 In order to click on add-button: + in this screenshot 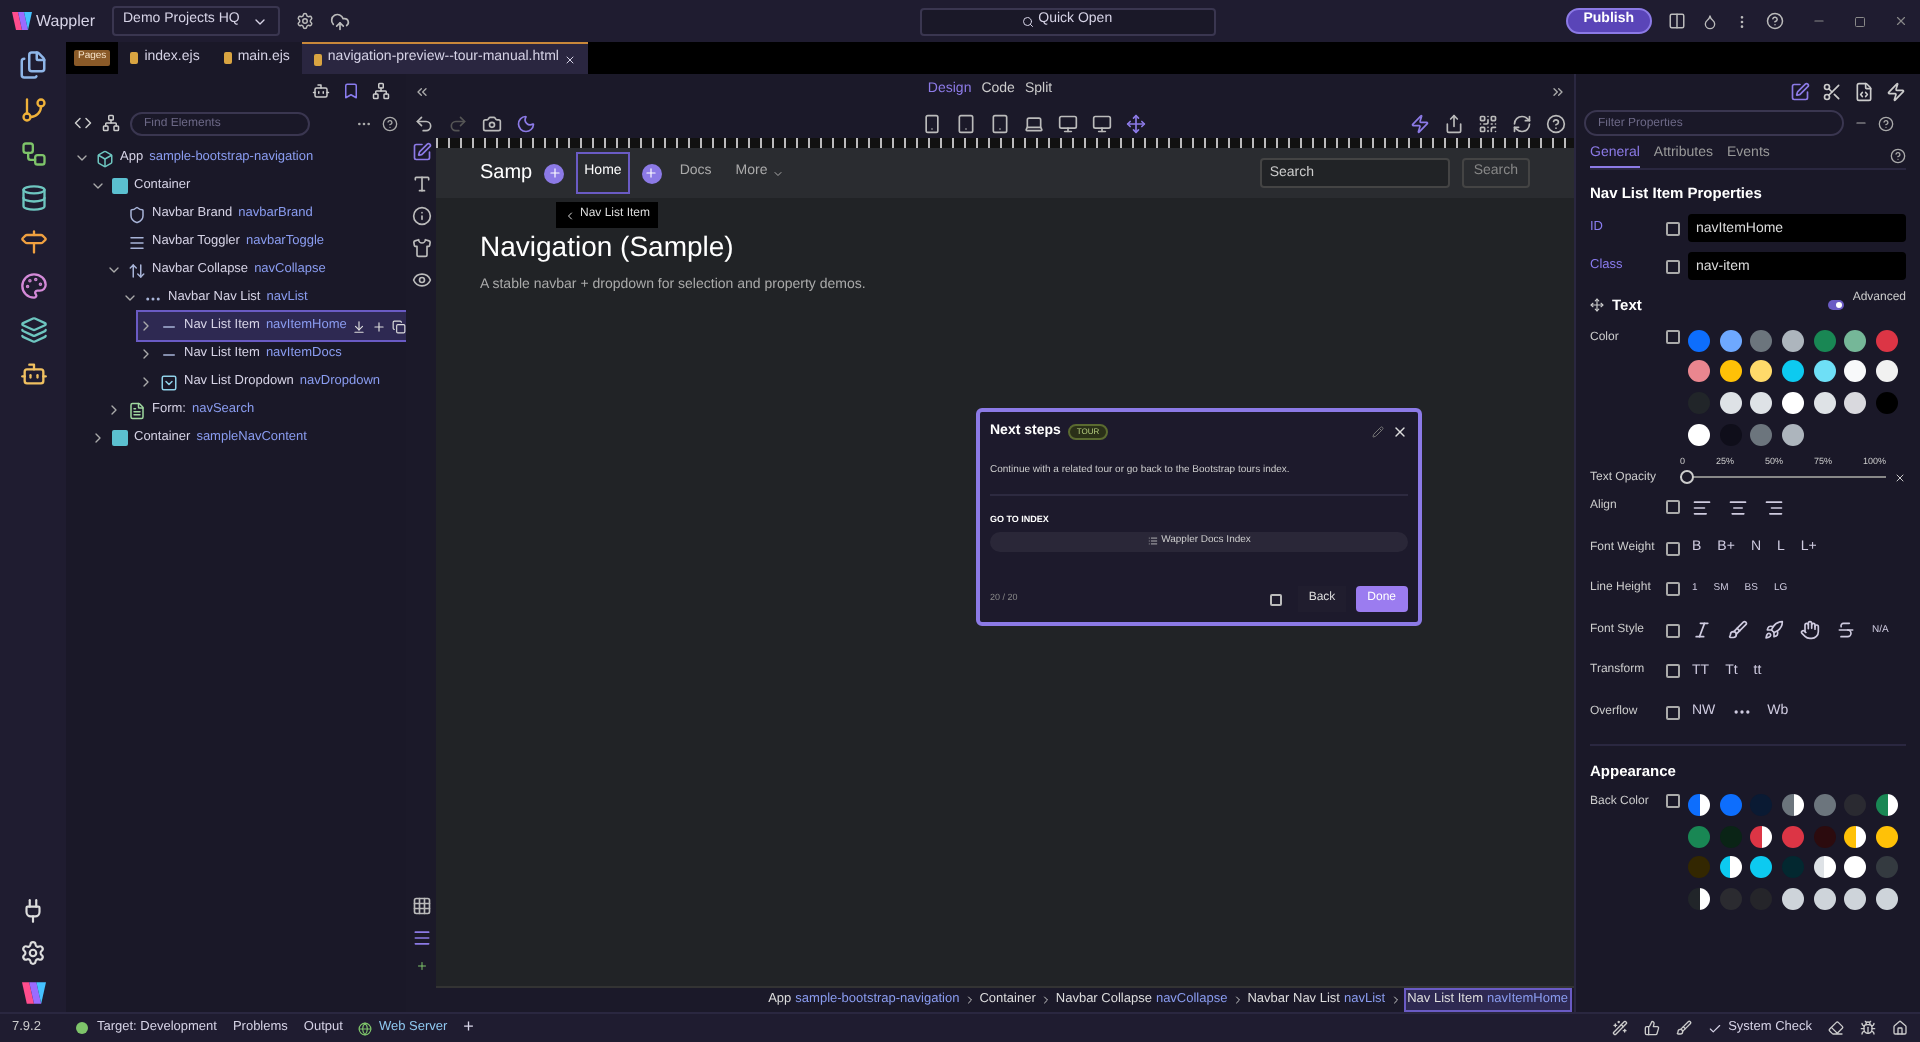, I will do `click(468, 1028)`.